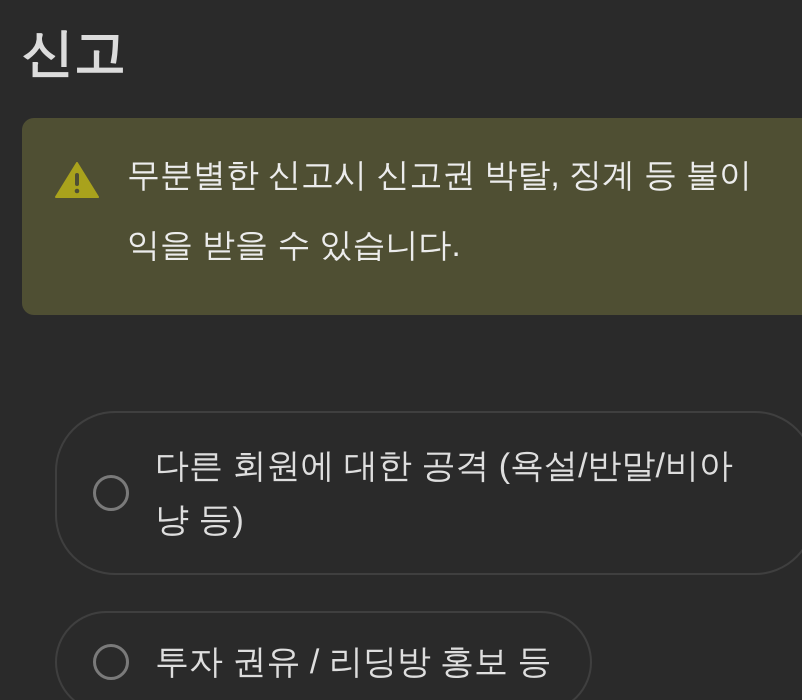  I want to click on report-option: 투자 권유 / 리딩방 홍보 등, so click(323, 655).